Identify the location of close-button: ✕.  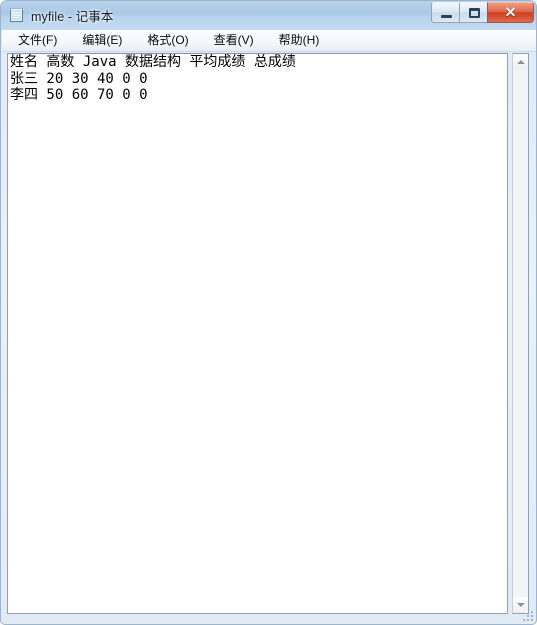
(510, 12).